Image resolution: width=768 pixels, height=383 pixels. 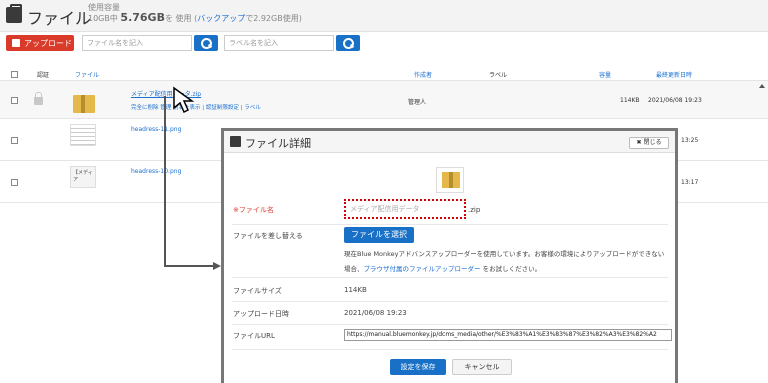 What do you see at coordinates (38, 98) in the screenshot?
I see `lock-icon` at bounding box center [38, 98].